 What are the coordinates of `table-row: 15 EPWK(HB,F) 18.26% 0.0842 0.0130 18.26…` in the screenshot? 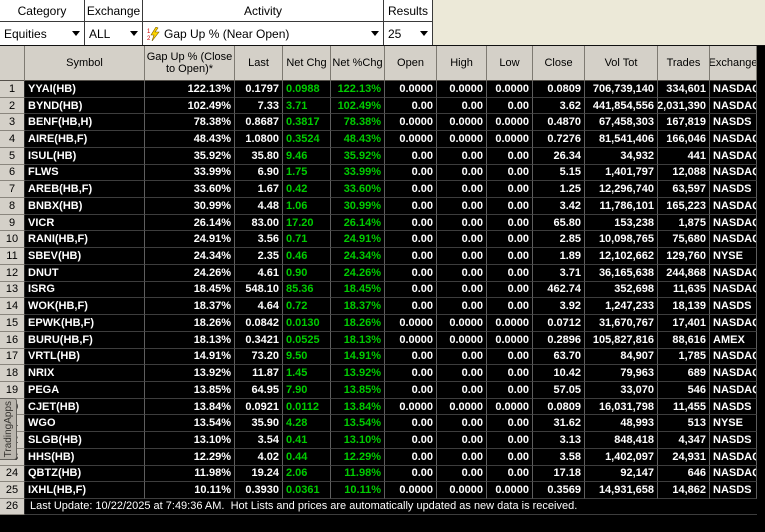 It's located at (378, 323).